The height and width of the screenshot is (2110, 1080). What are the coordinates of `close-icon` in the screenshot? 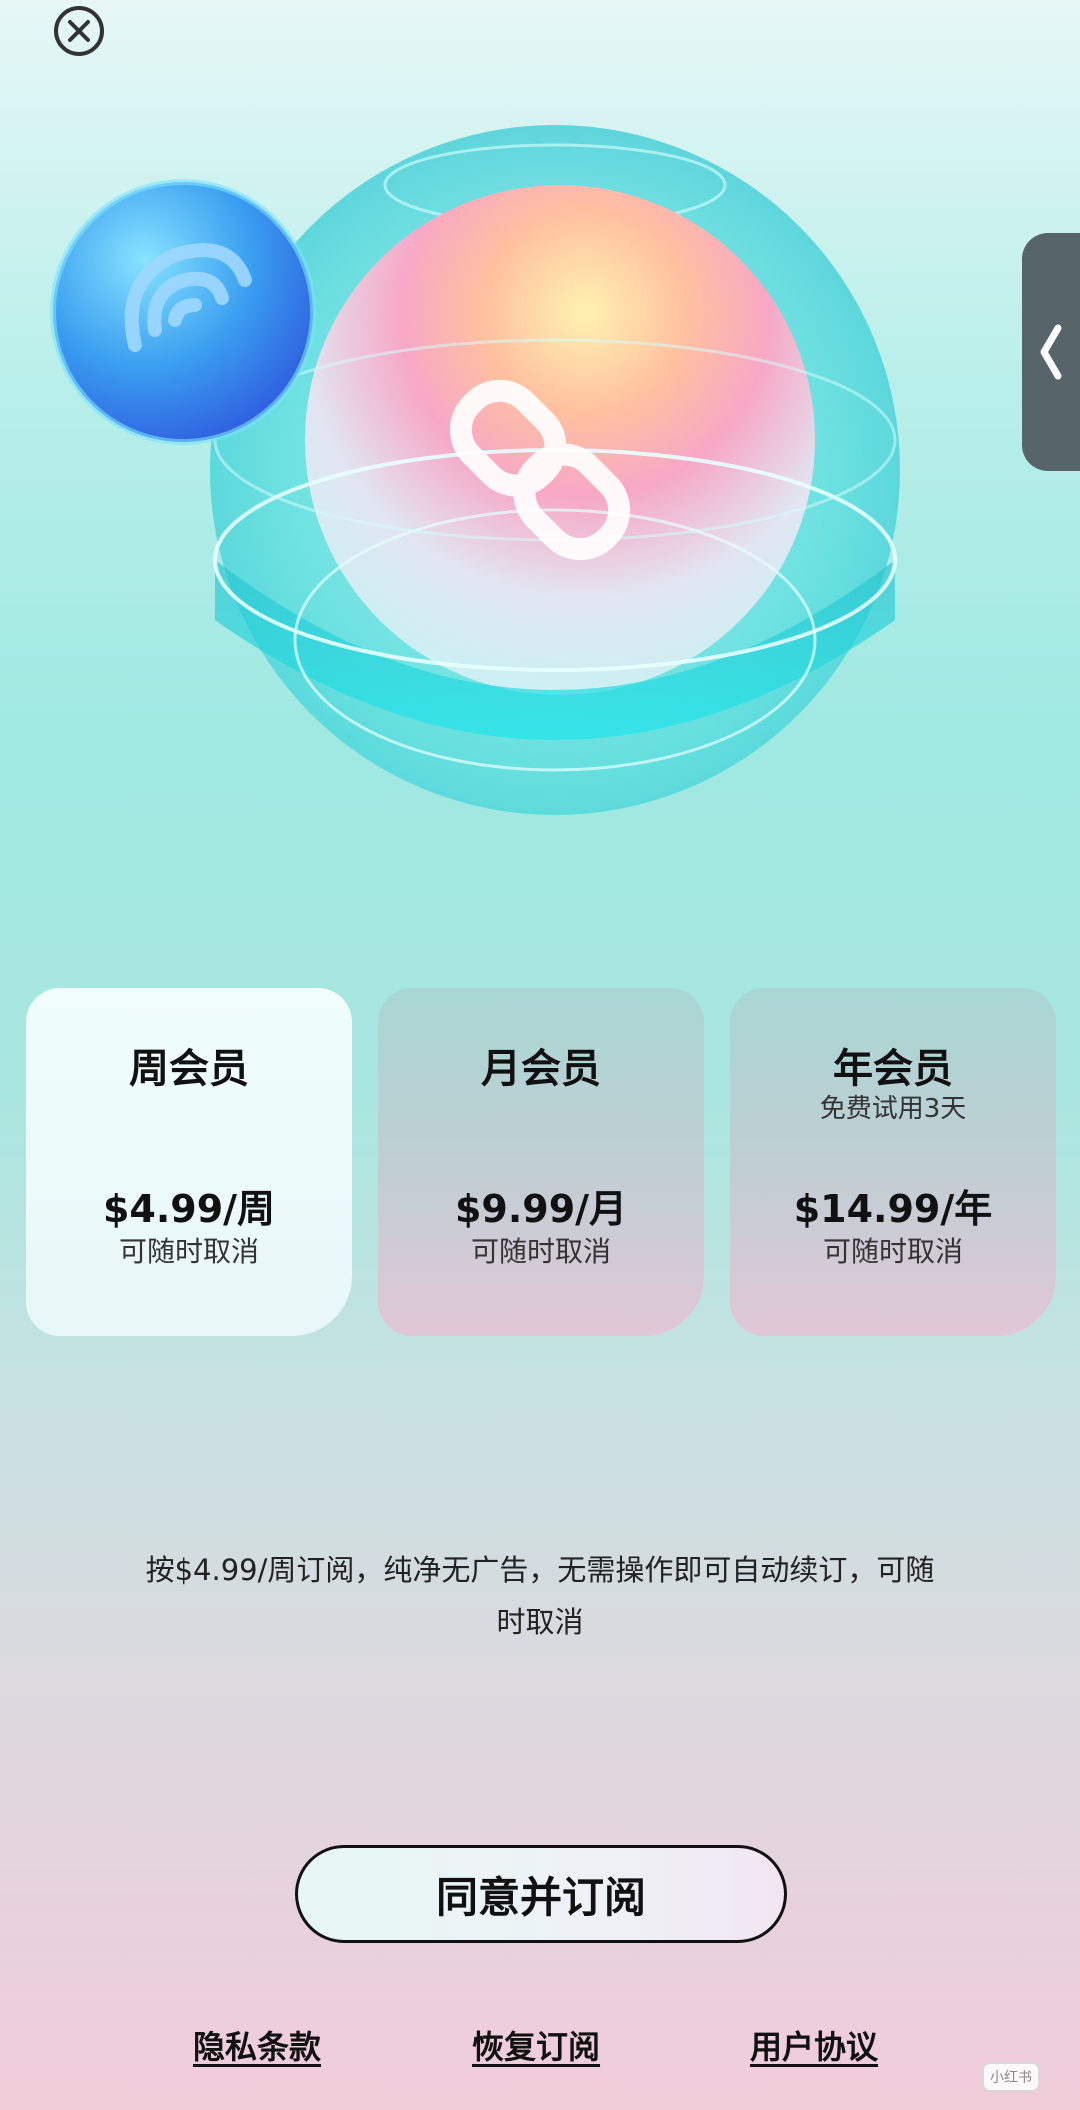 It's located at (79, 31).